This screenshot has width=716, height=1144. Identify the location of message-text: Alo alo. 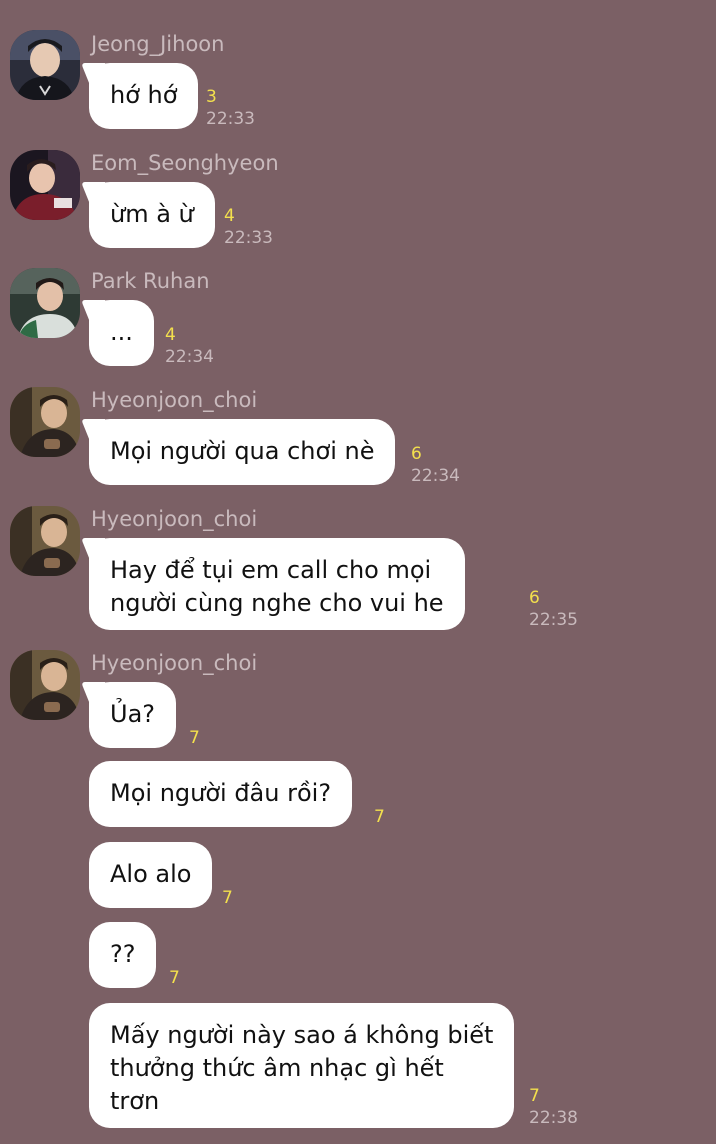
(151, 874).